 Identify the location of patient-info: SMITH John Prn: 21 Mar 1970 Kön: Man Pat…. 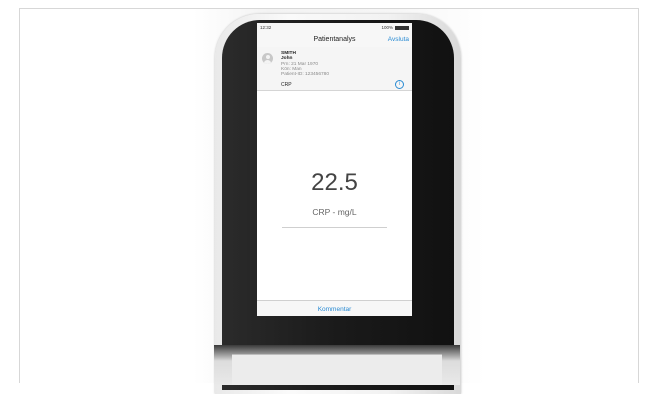
(305, 64).